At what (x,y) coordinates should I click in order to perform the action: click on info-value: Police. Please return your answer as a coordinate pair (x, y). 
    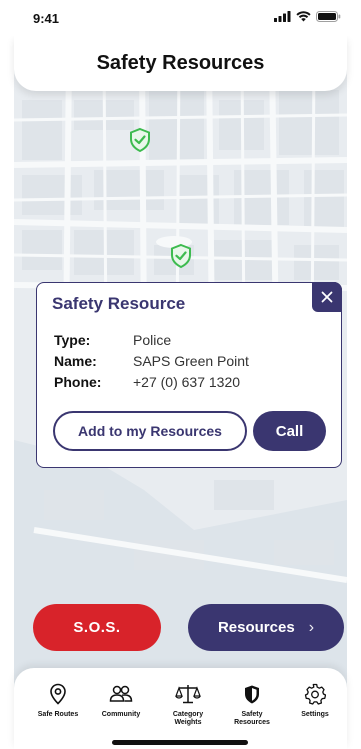
    Looking at the image, I should click on (152, 340).